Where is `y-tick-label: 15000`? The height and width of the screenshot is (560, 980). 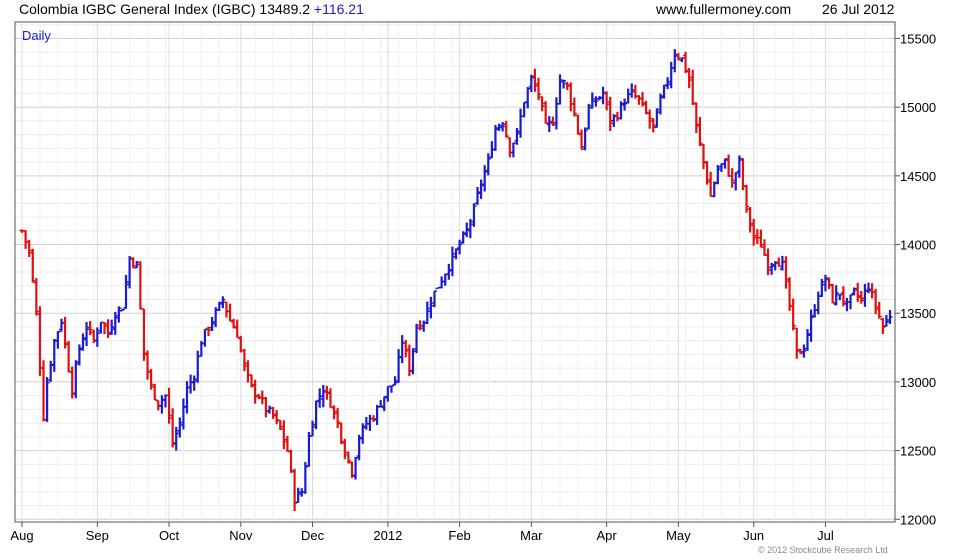 y-tick-label: 15000 is located at coordinates (918, 107).